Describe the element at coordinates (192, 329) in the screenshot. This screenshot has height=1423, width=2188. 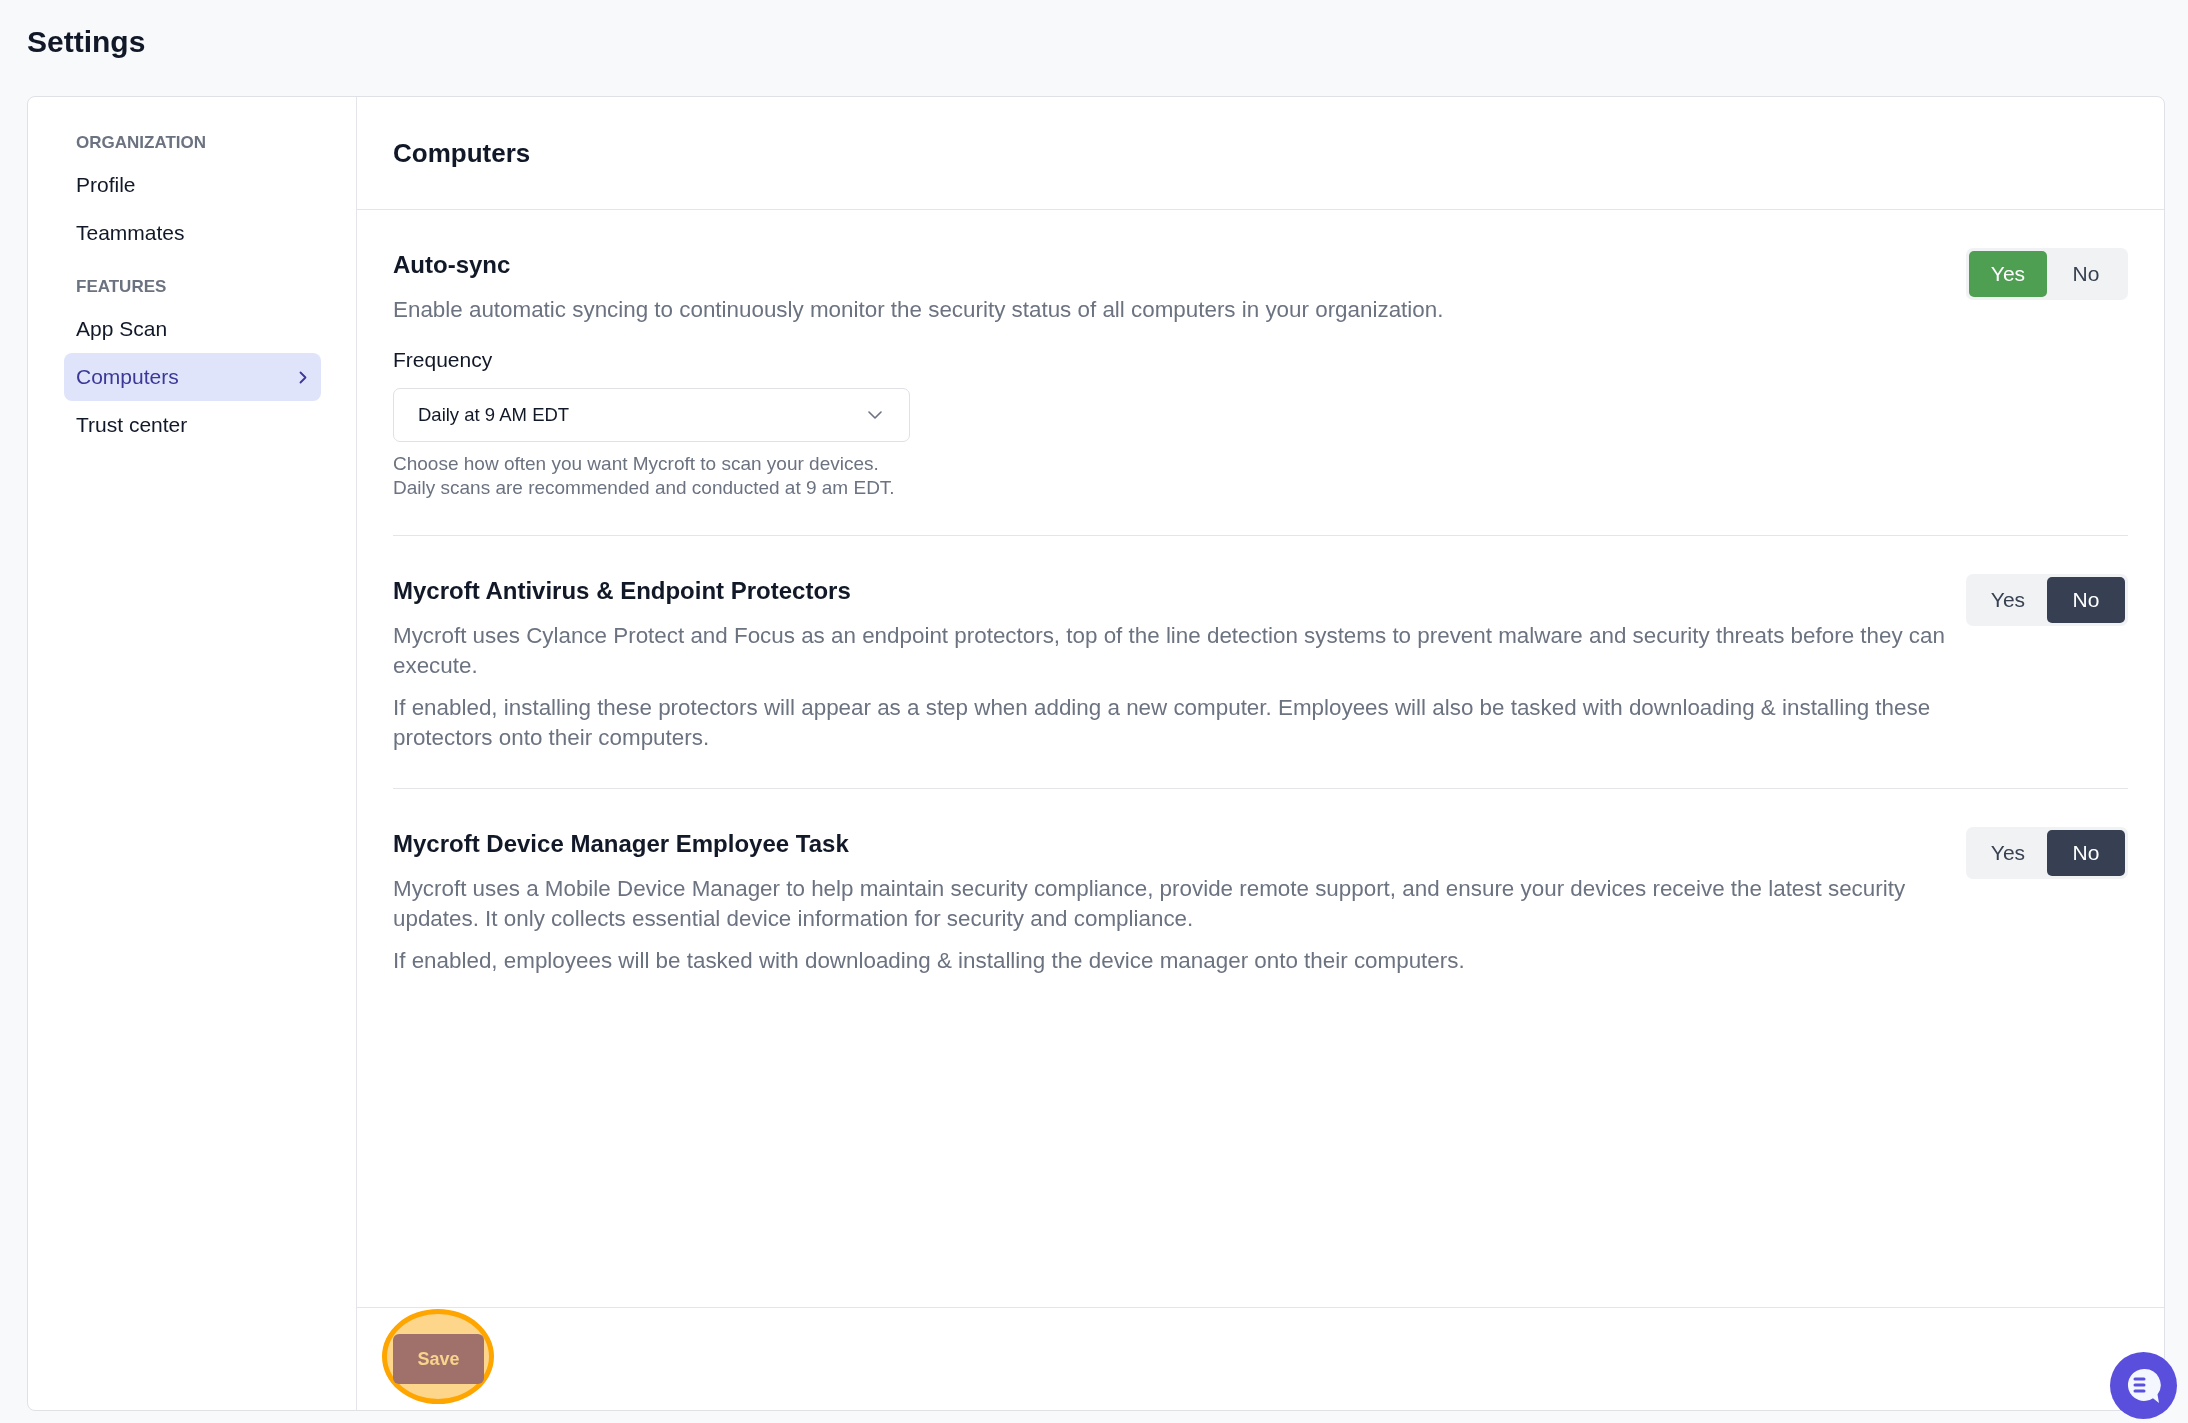
I see `sidebar-item: App Scan` at that location.